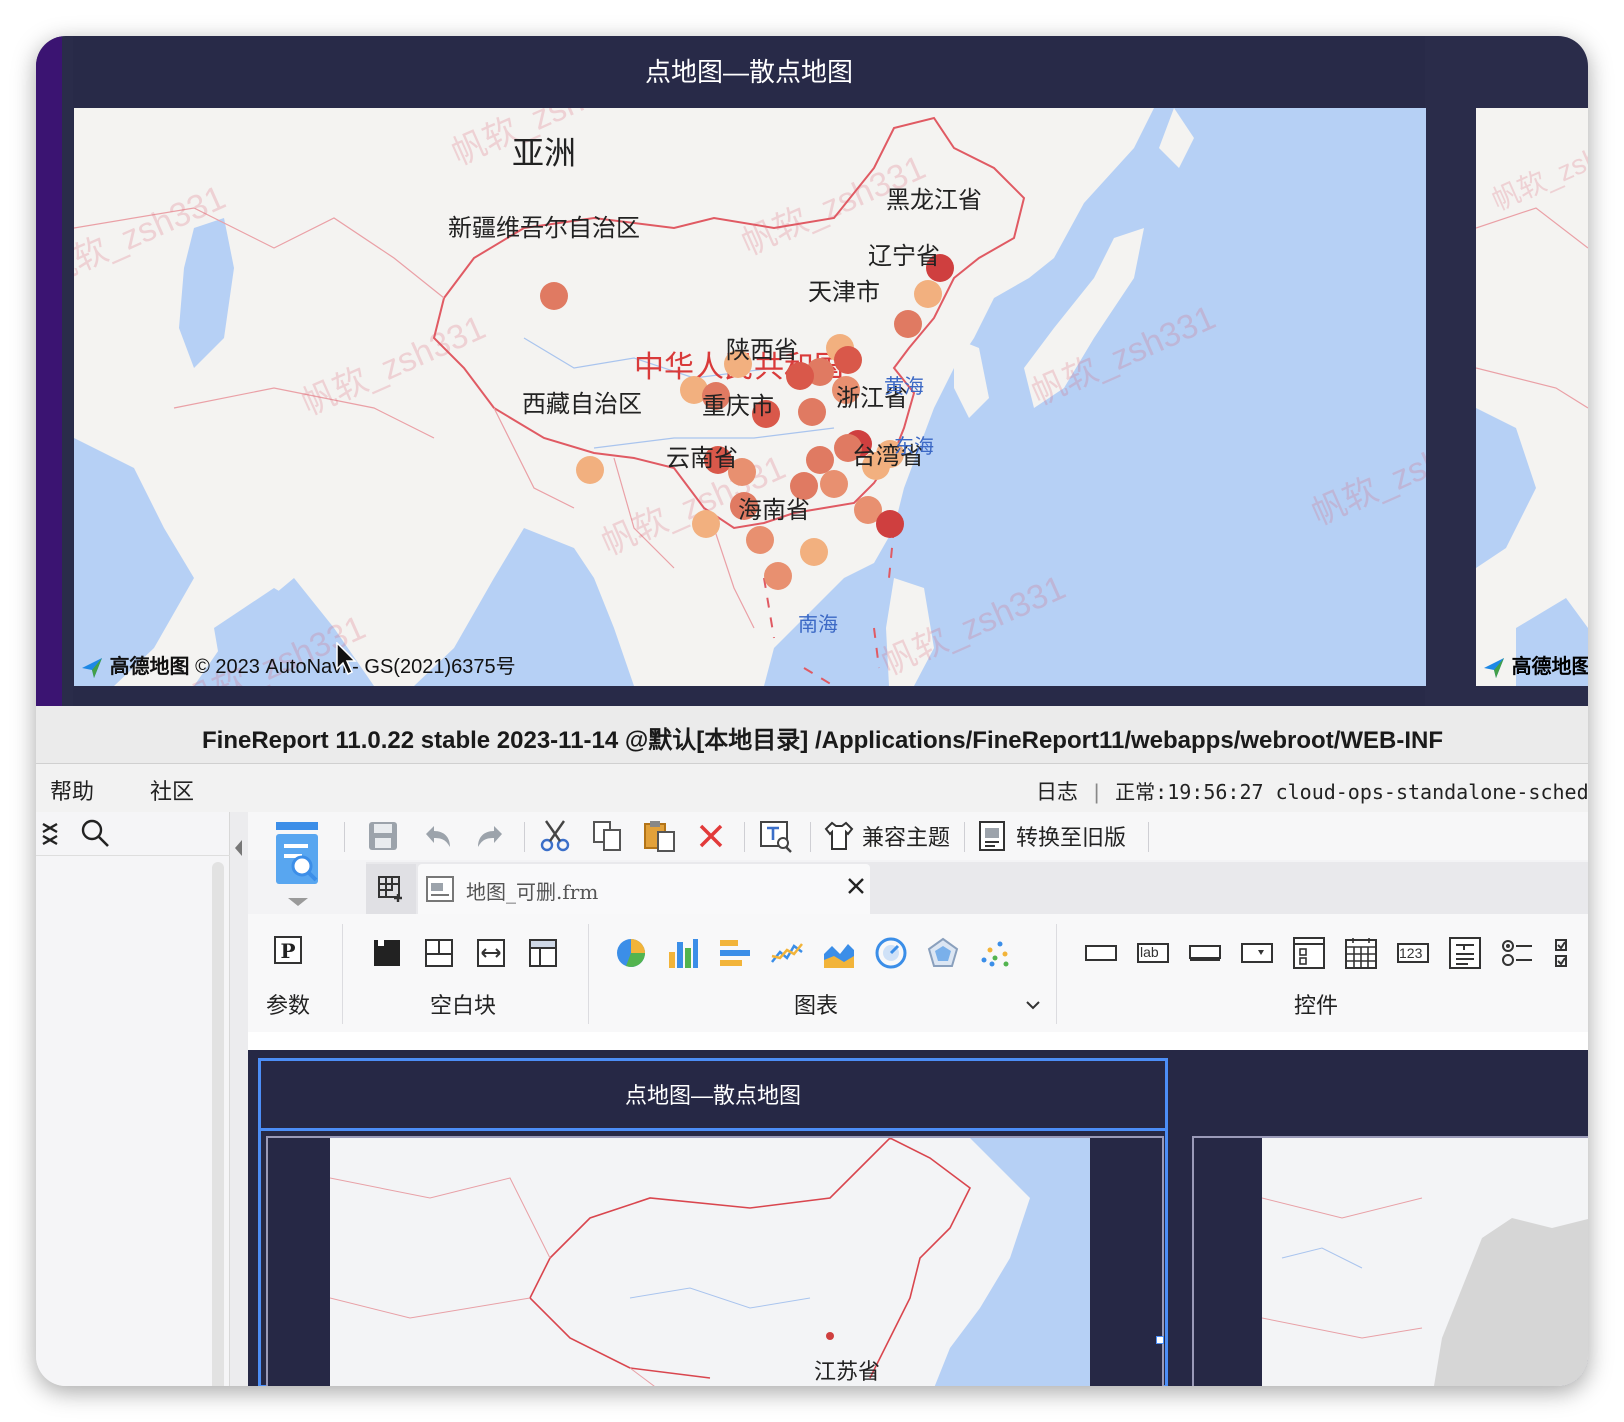  What do you see at coordinates (1465, 953) in the screenshot?
I see `text-area-widget-button` at bounding box center [1465, 953].